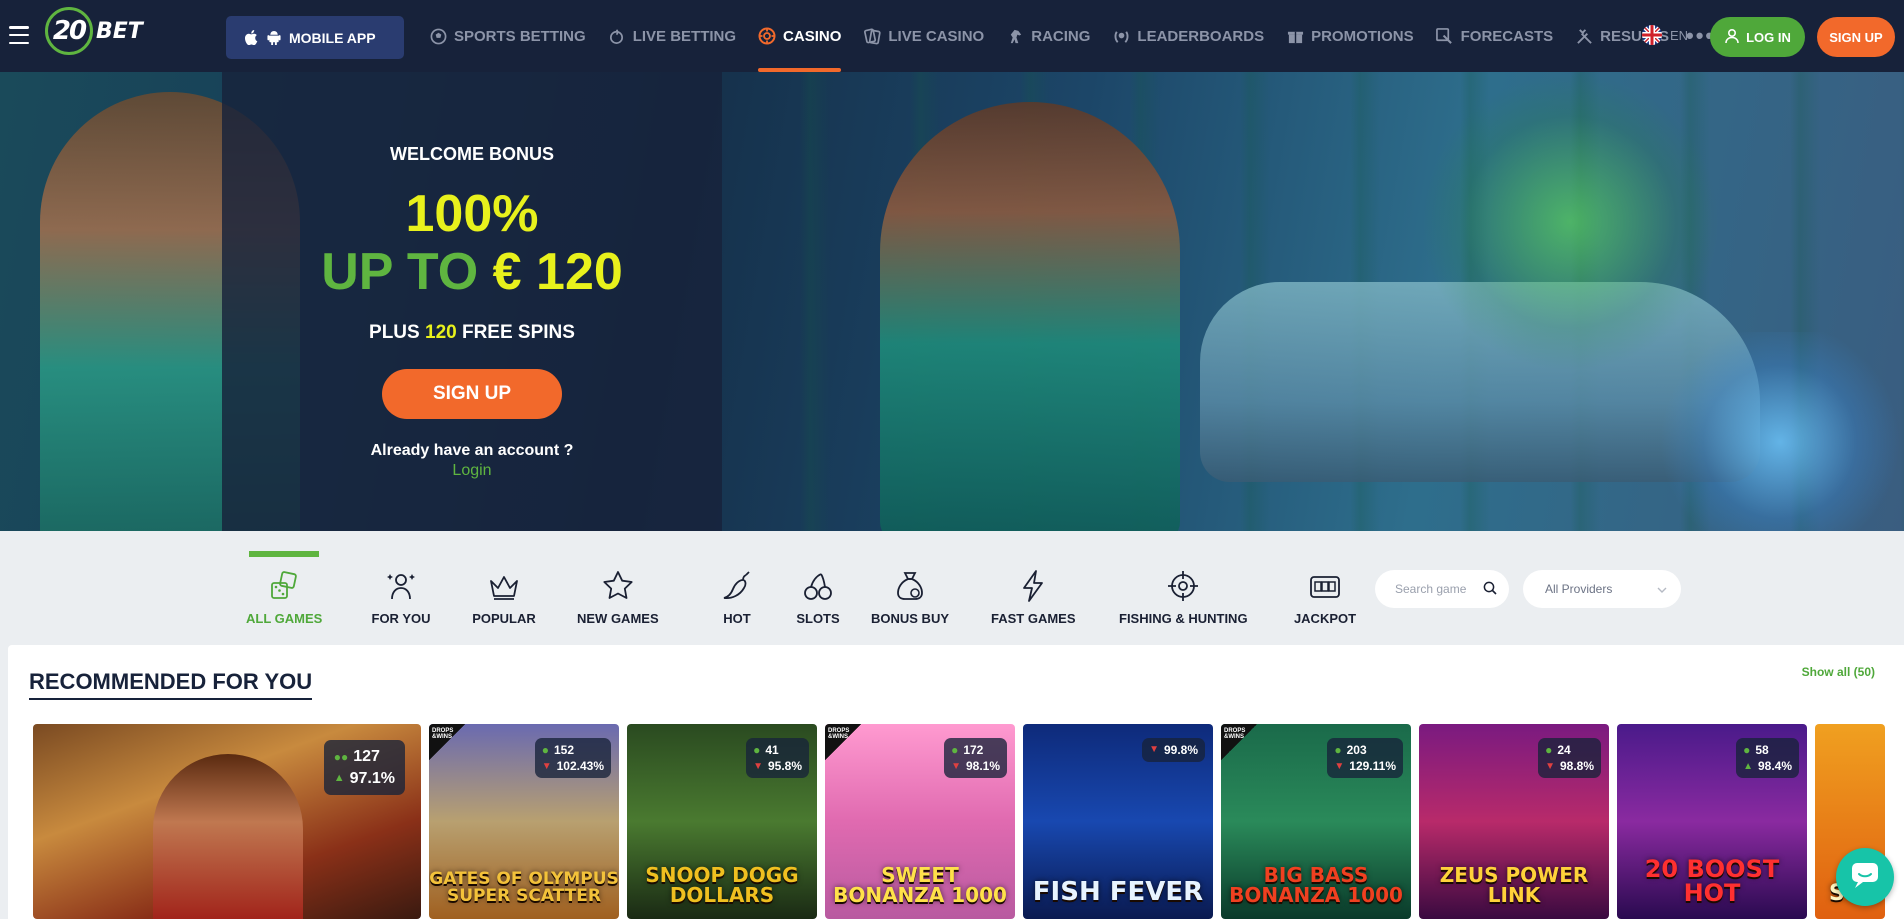 This screenshot has height=919, width=1904. I want to click on category-fast-games: FAST GAMES, so click(1033, 588).